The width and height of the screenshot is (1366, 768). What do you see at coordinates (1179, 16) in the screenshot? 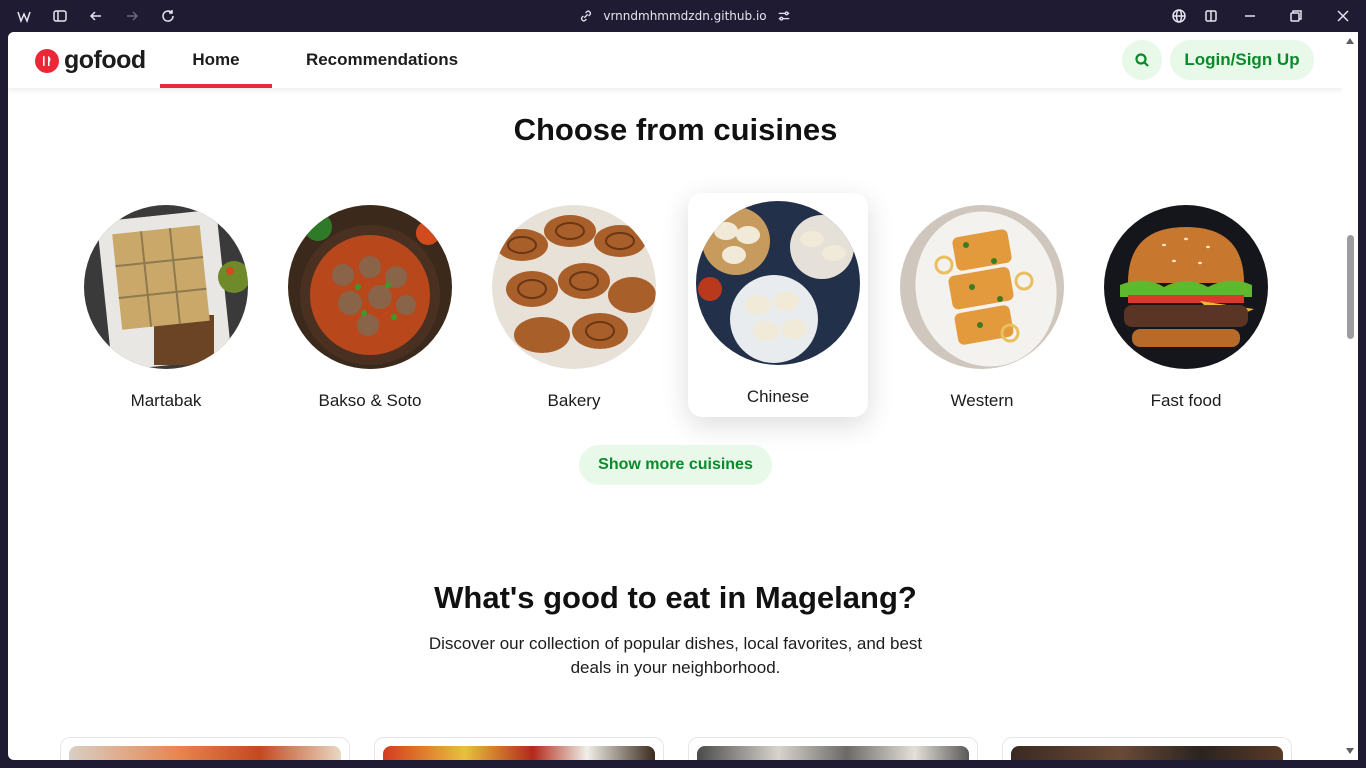
I see `globe-icon` at bounding box center [1179, 16].